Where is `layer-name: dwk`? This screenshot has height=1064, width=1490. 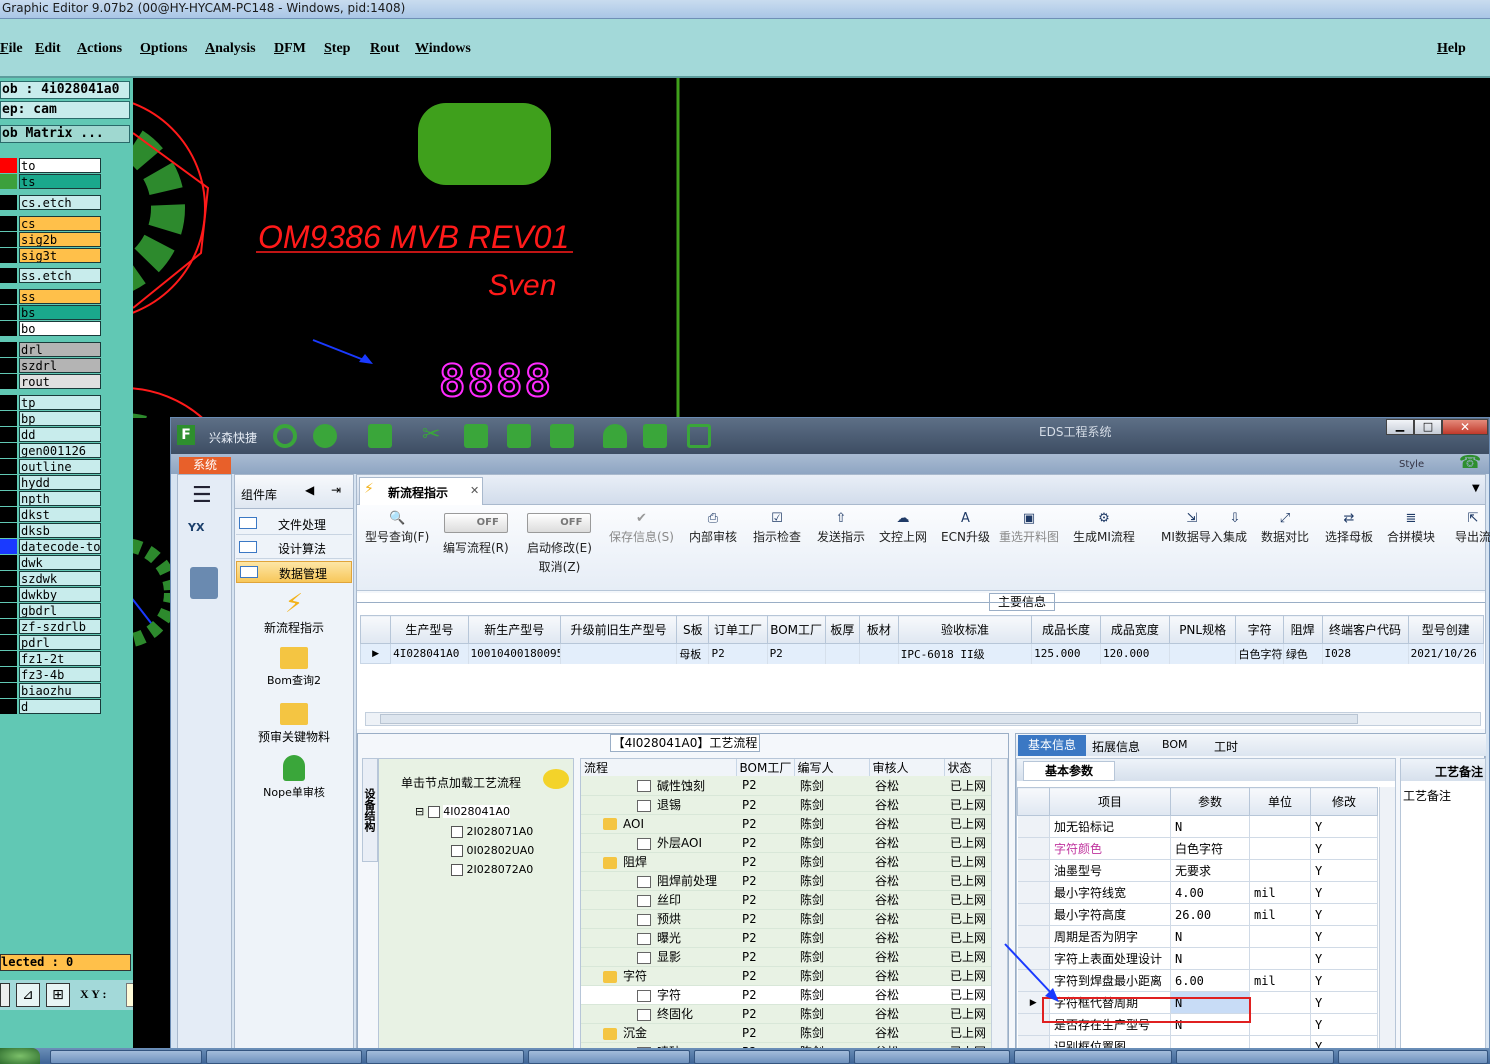 layer-name: dwk is located at coordinates (60, 562).